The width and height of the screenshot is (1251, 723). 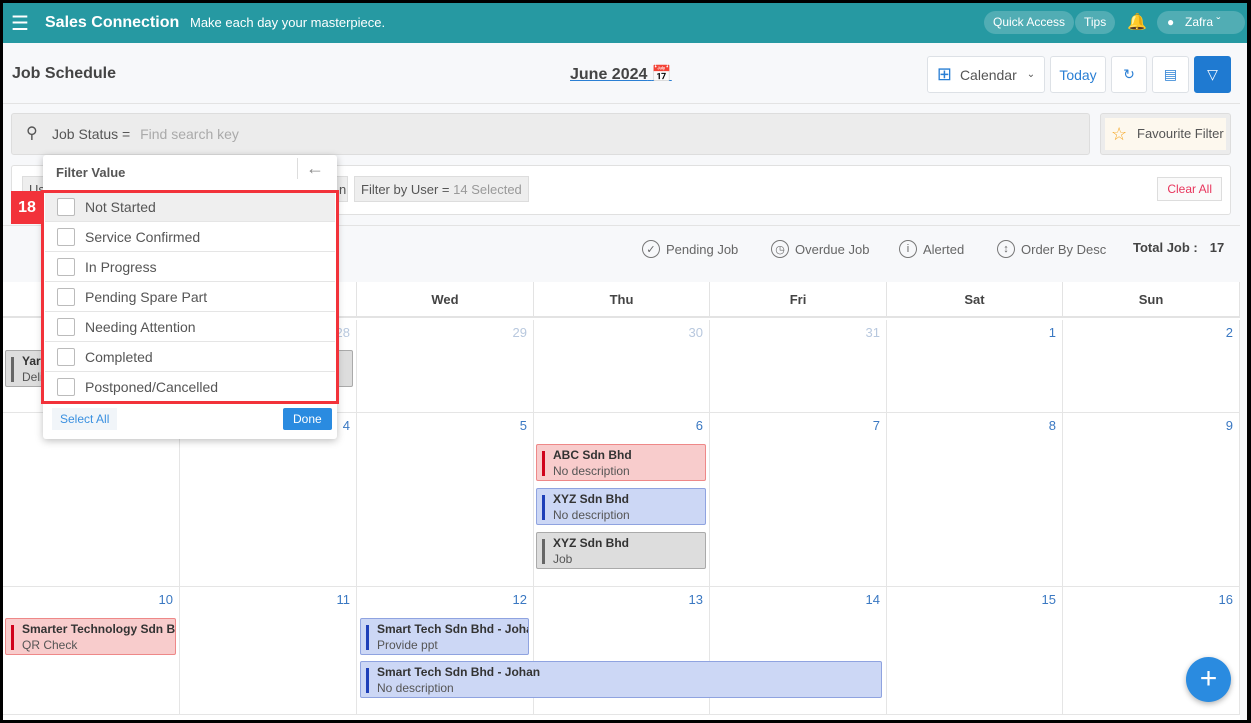 I want to click on month-label: June 2024, so click(x=609, y=74).